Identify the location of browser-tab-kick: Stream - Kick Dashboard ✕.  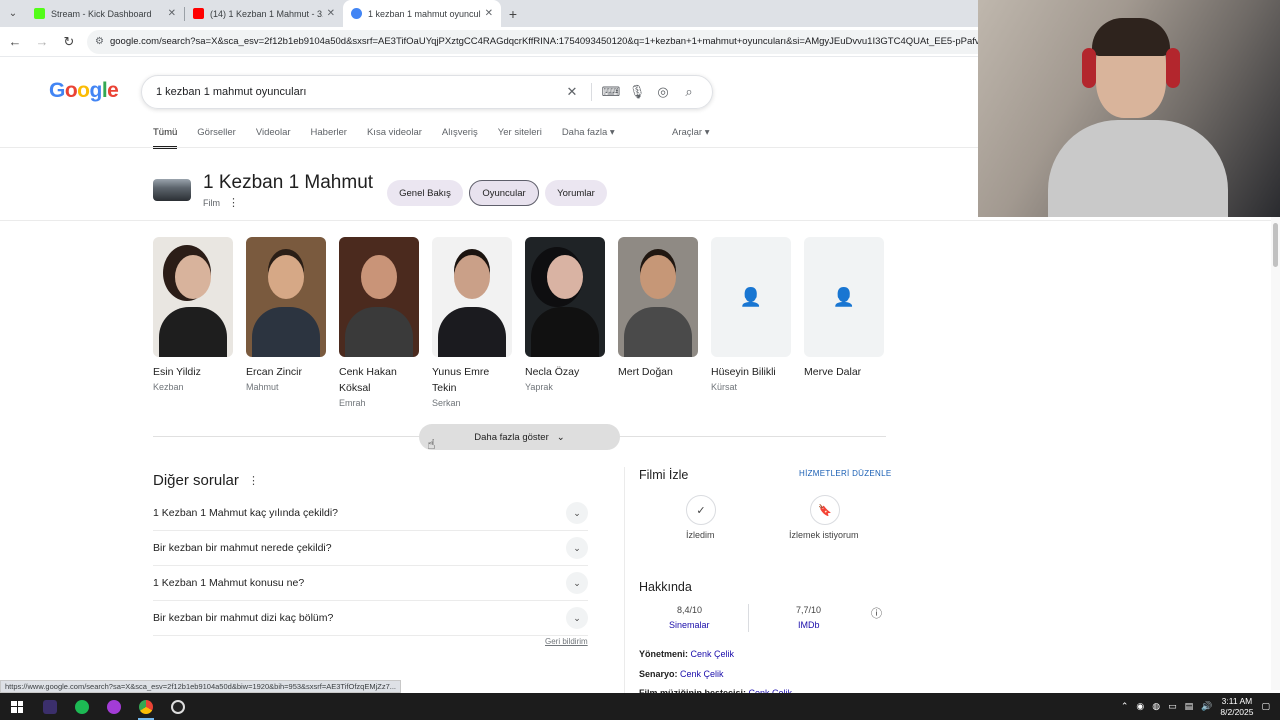
(105, 13).